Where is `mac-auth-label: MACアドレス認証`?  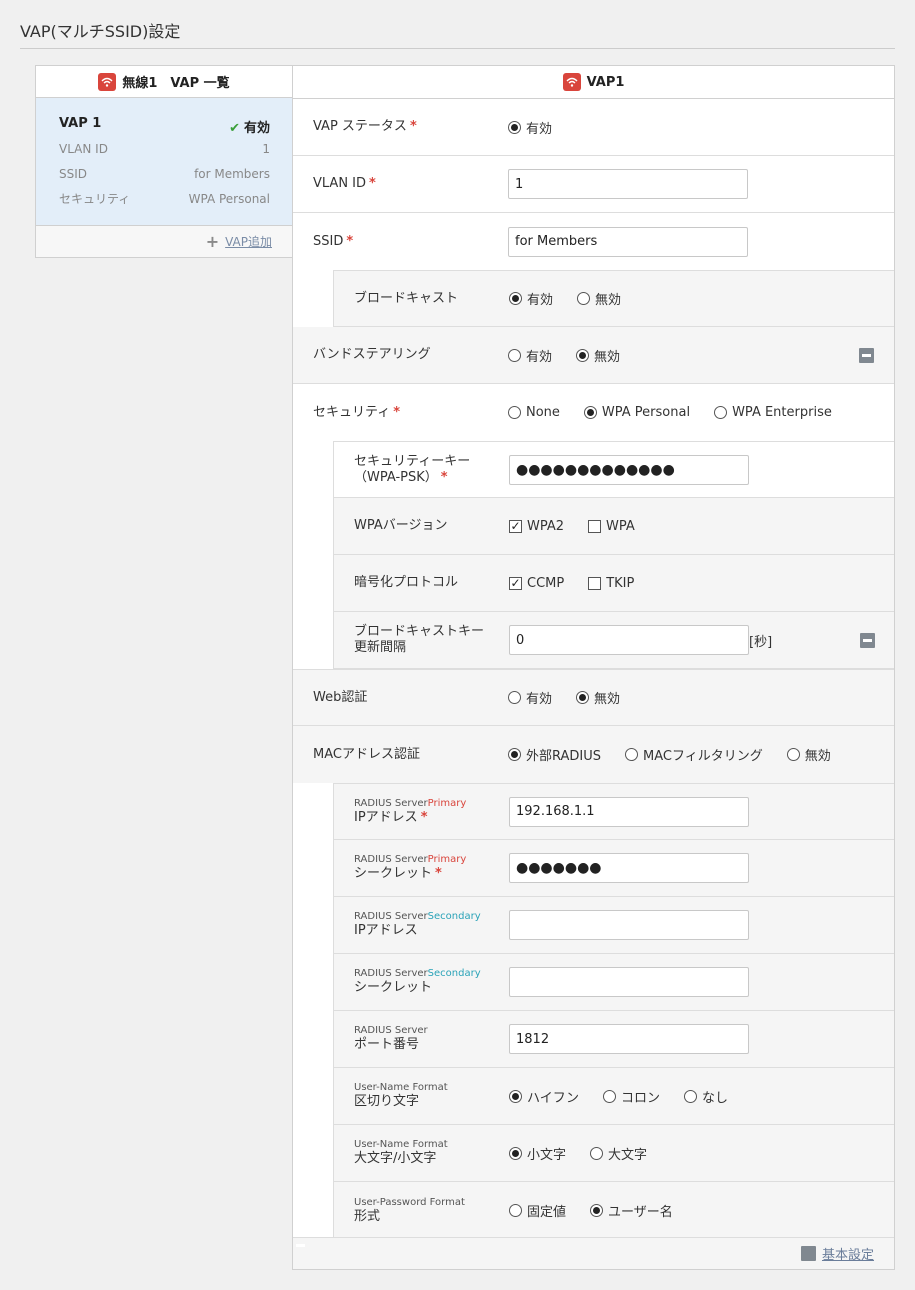 mac-auth-label: MACアドレス認証 is located at coordinates (366, 754).